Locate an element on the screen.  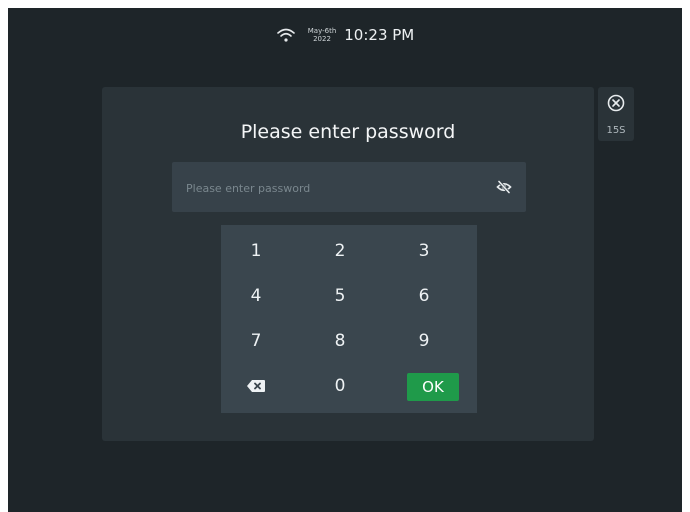
status-bar: May-6th 2022 10:23 PM is located at coordinates (345, 35).